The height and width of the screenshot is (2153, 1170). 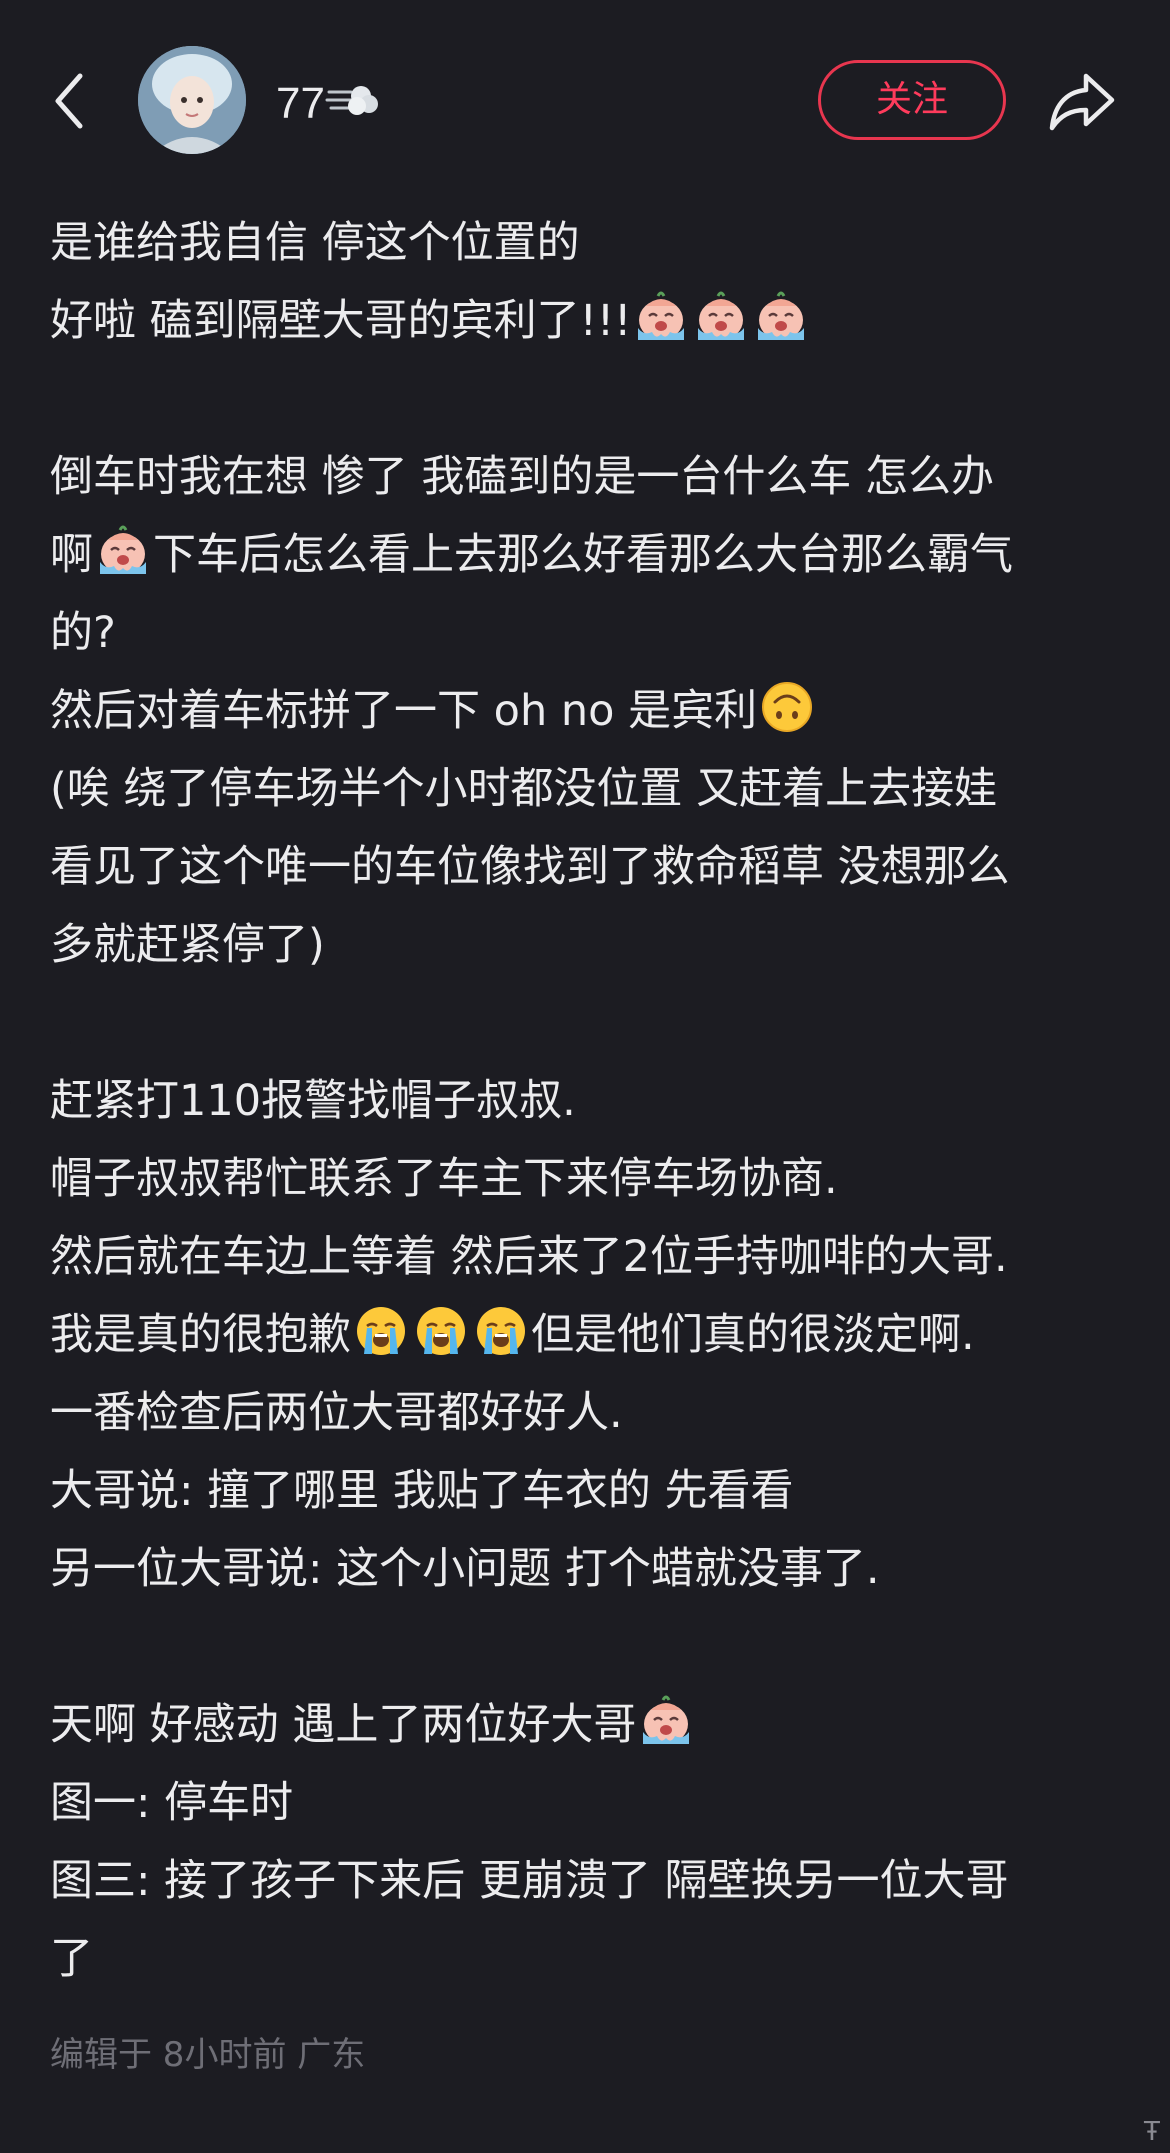 I want to click on avatar, so click(x=192, y=100).